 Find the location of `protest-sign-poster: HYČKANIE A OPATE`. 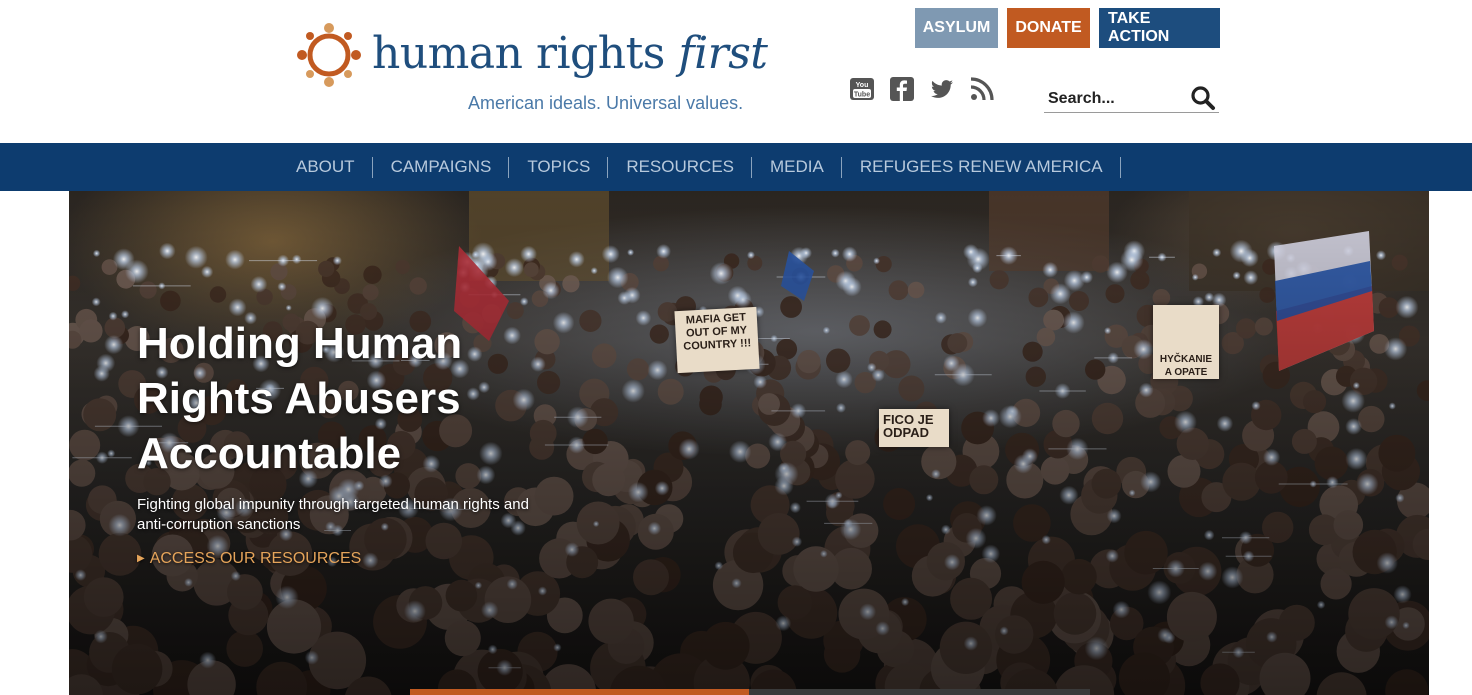

protest-sign-poster: HYČKANIE A OPATE is located at coordinates (1186, 342).